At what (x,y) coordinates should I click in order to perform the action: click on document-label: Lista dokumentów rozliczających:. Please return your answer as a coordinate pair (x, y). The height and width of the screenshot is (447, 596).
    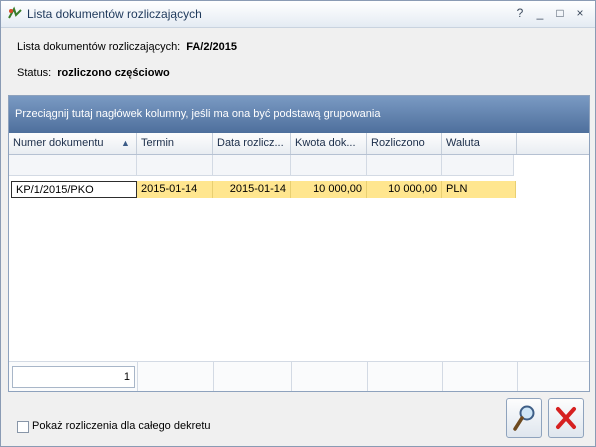
    Looking at the image, I should click on (99, 47).